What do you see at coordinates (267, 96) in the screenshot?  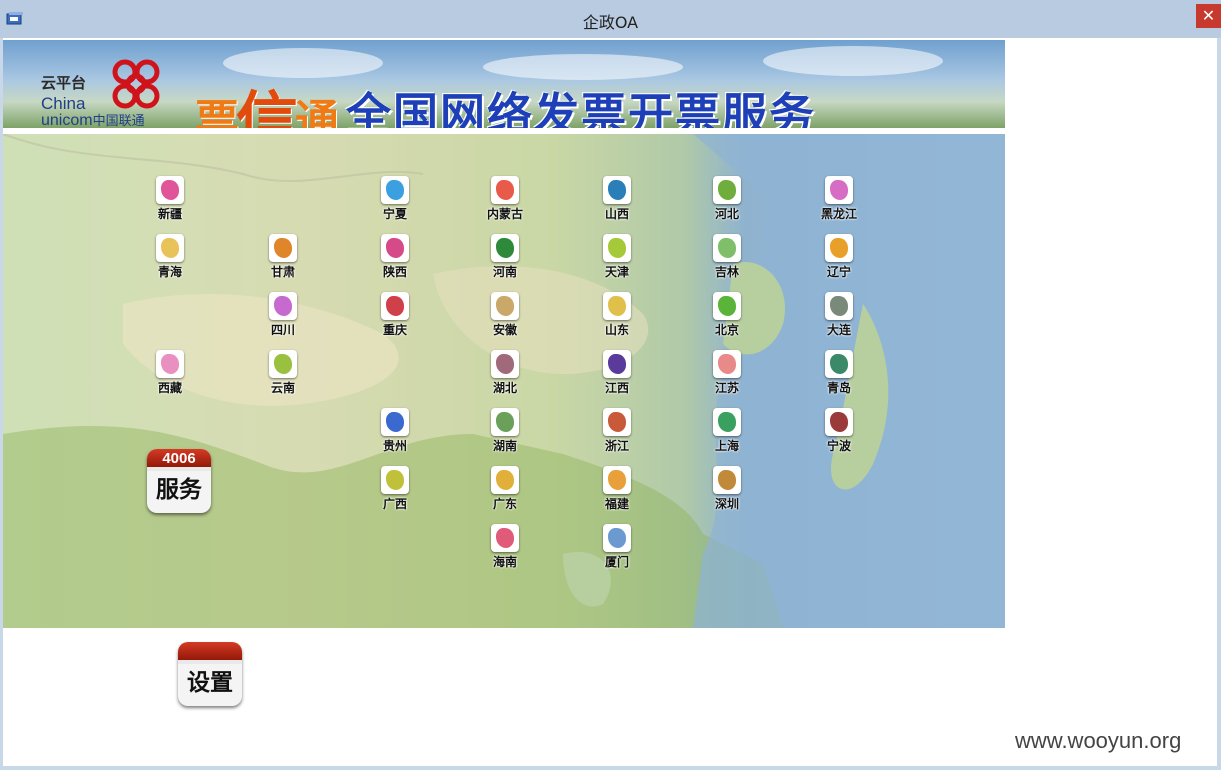 I see `brand-logo: 票信通` at bounding box center [267, 96].